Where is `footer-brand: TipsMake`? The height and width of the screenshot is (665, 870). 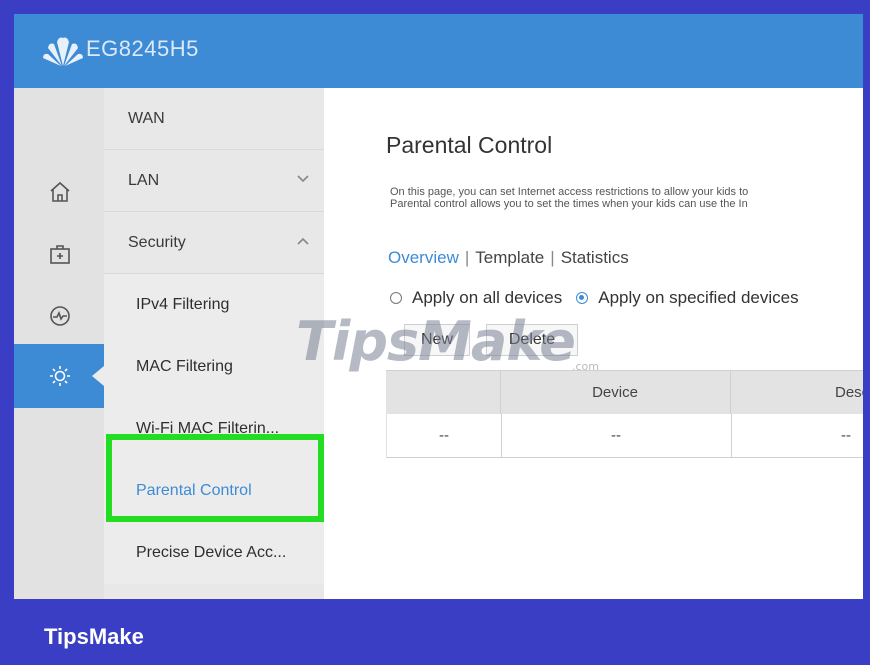 footer-brand: TipsMake is located at coordinates (94, 636).